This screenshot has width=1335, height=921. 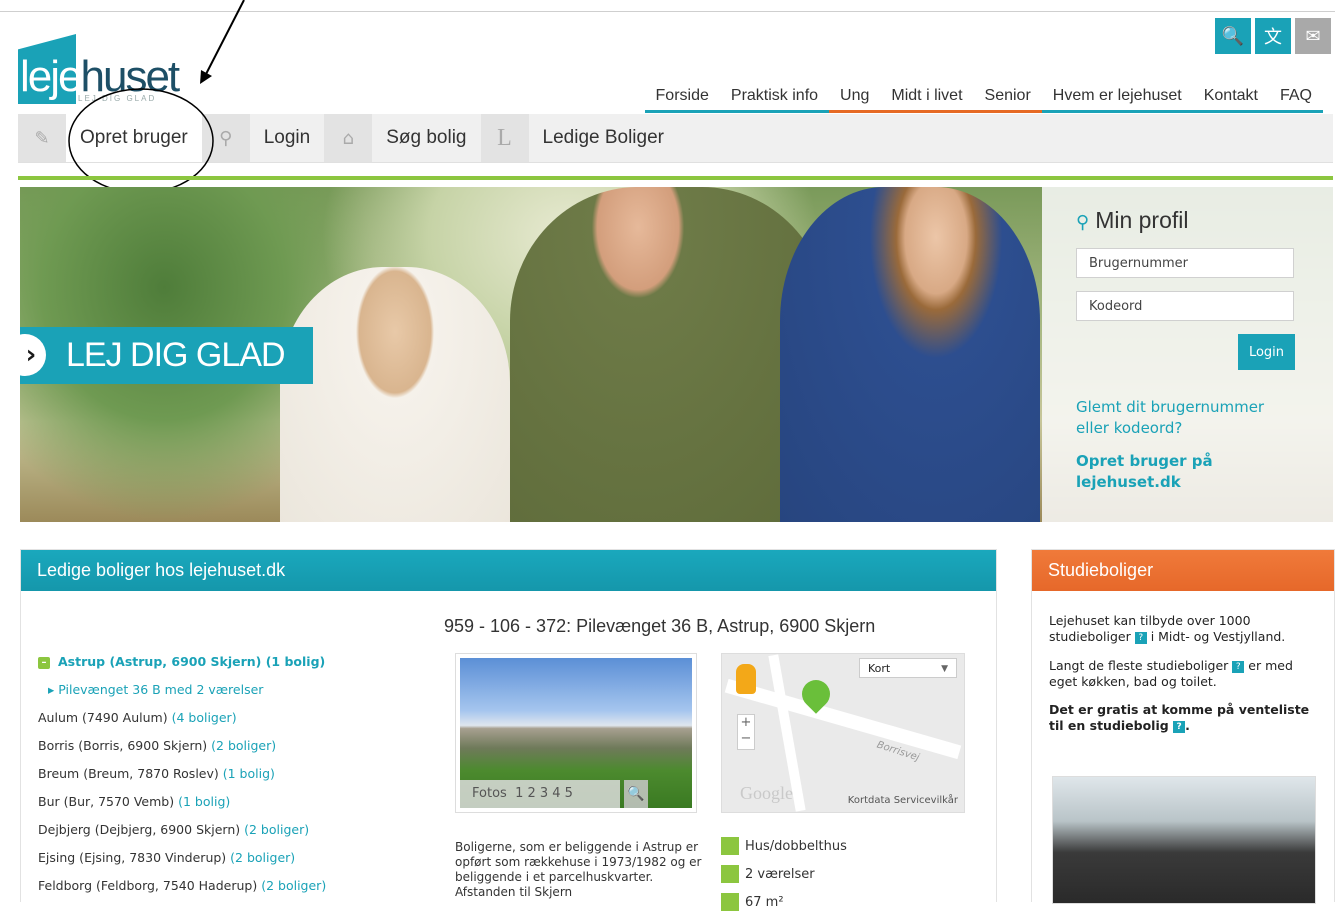 I want to click on nav-forside: Forside, so click(x=682, y=99).